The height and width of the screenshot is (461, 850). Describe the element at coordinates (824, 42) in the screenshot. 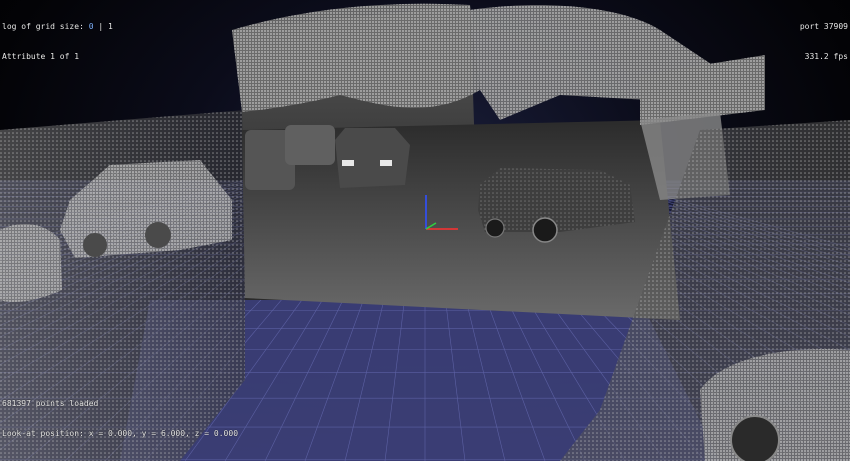

I see `hud-top-right: port 37909 331.2 fps` at that location.